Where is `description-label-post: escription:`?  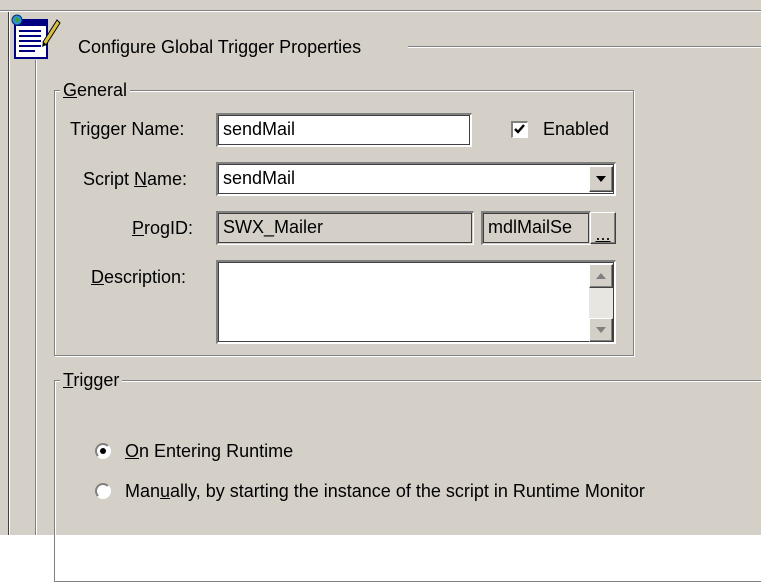 description-label-post: escription: is located at coordinates (145, 277).